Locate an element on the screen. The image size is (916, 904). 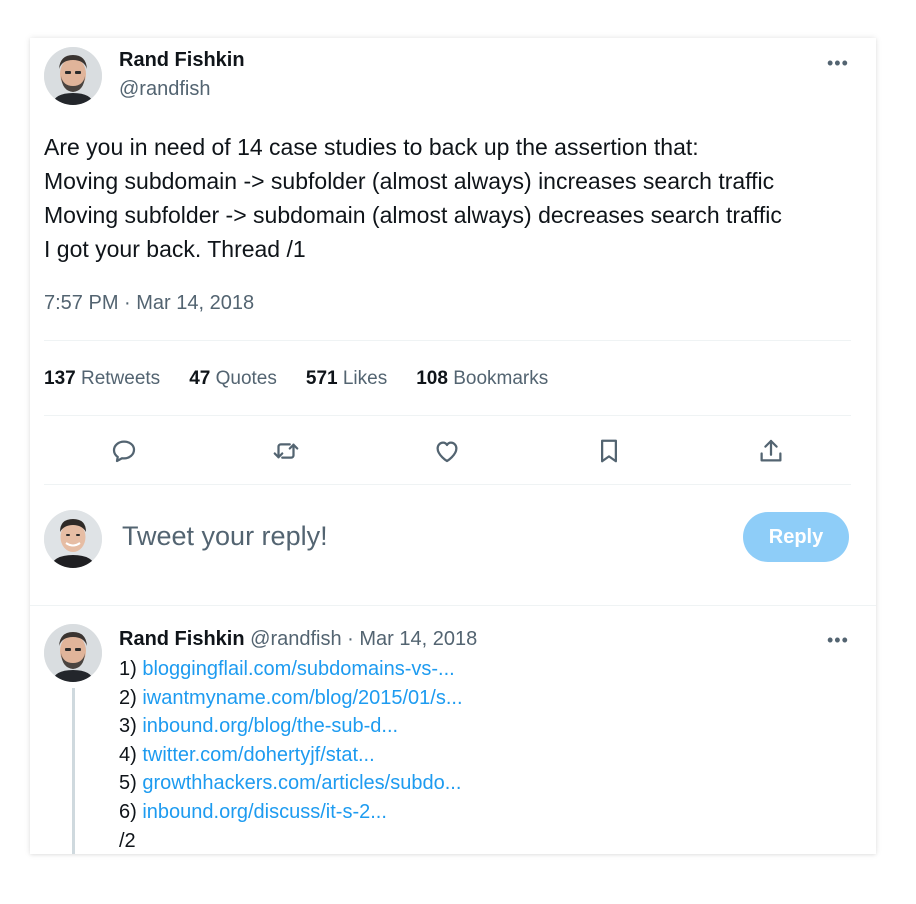
retweets-stat: 137 Retweets is located at coordinates (102, 379).